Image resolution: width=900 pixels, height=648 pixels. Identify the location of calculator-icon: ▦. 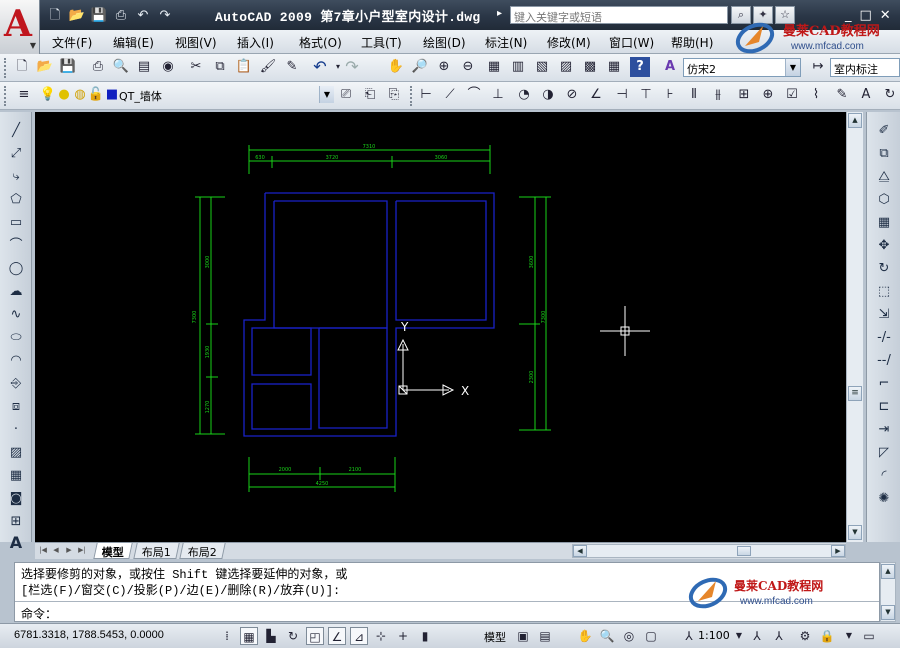
(614, 67).